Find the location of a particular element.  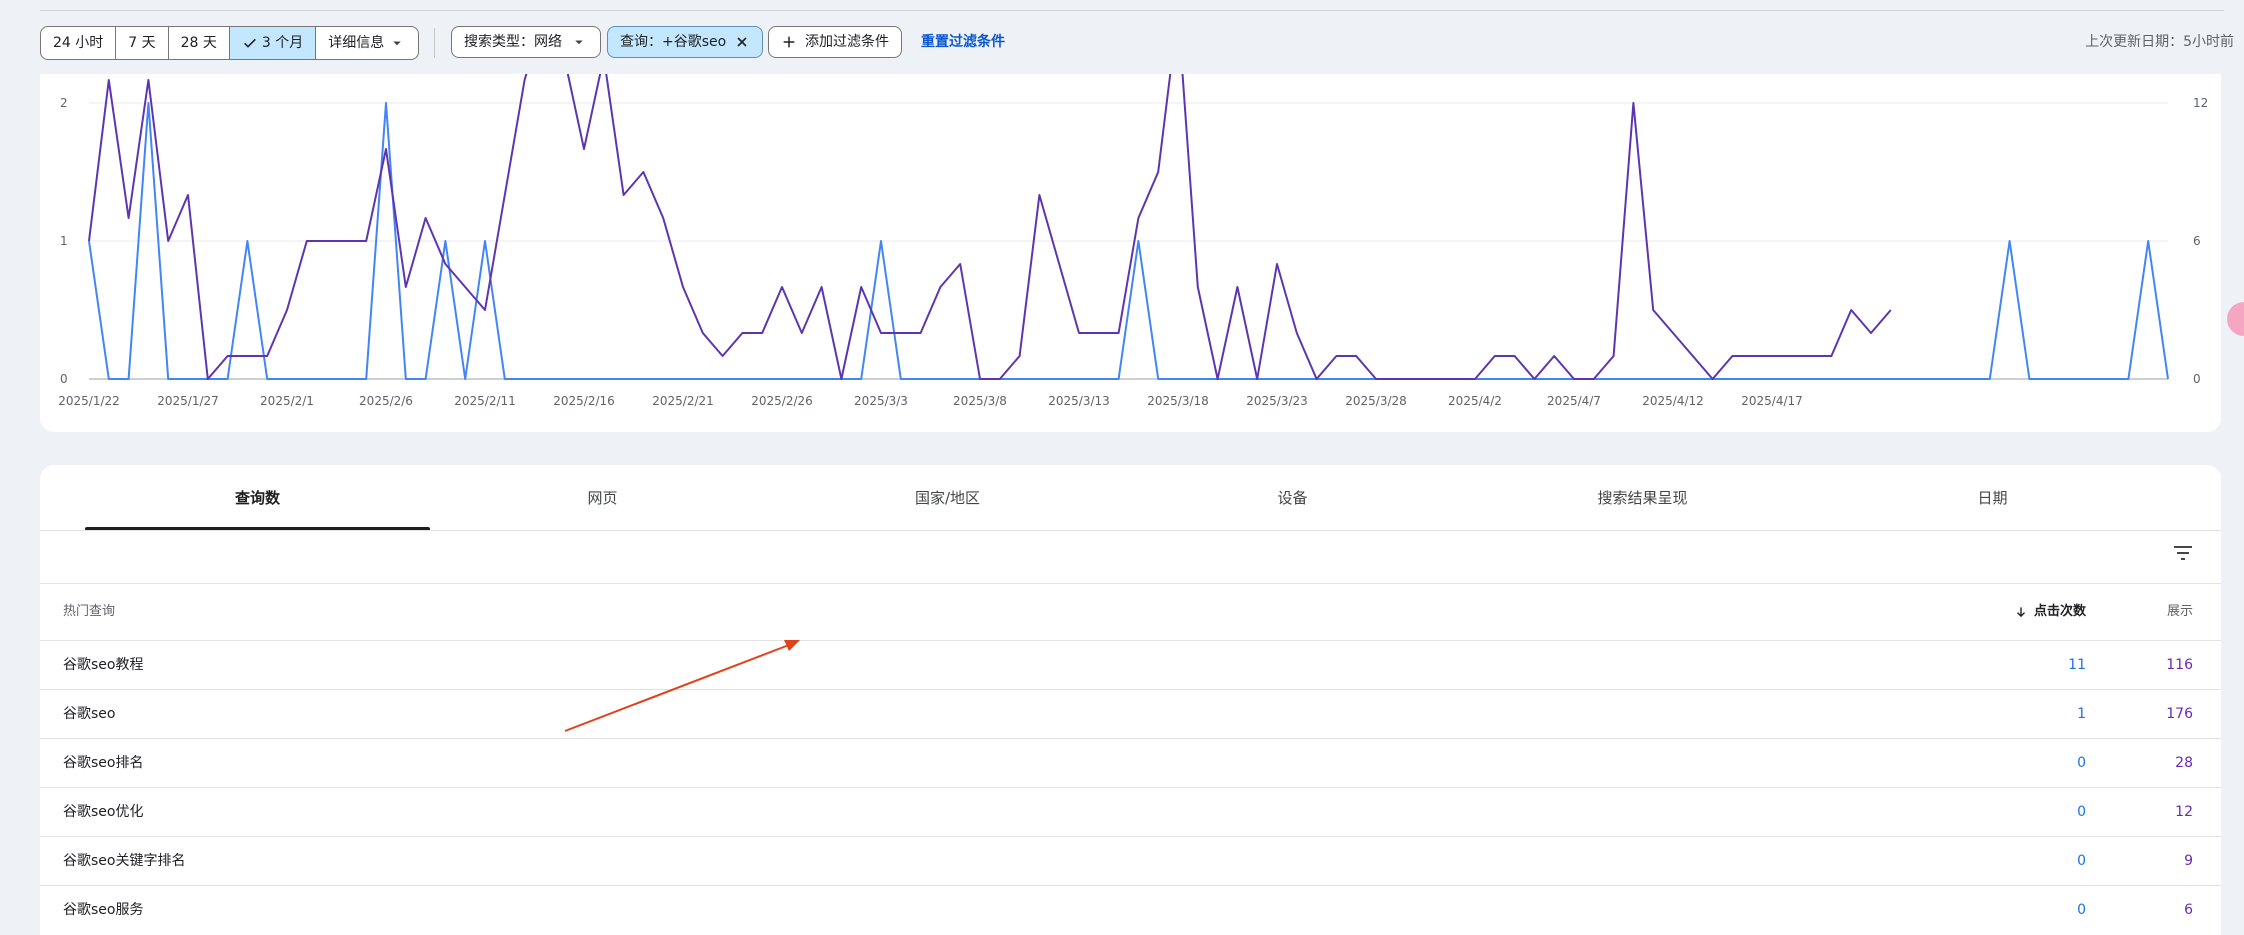

tab-search-appearance: 搜索结果呈现 is located at coordinates (1642, 497).